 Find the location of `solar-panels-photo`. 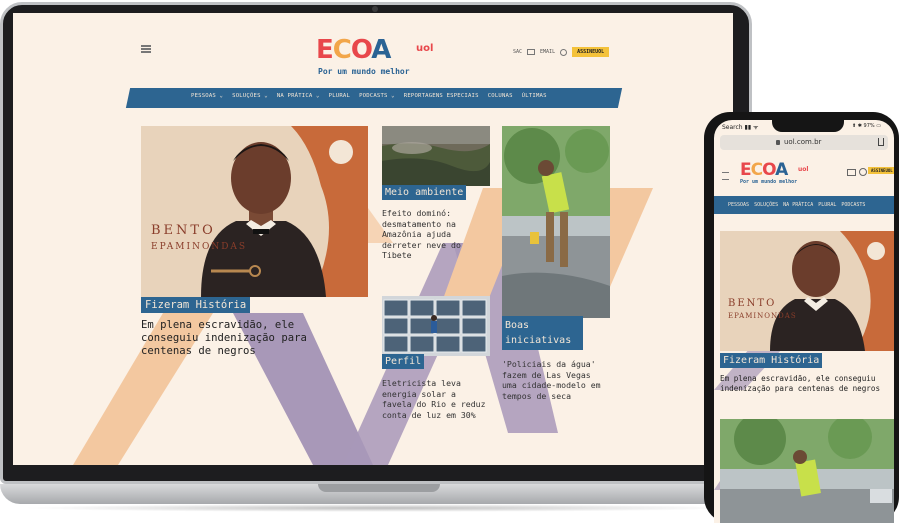

solar-panels-photo is located at coordinates (436, 326).